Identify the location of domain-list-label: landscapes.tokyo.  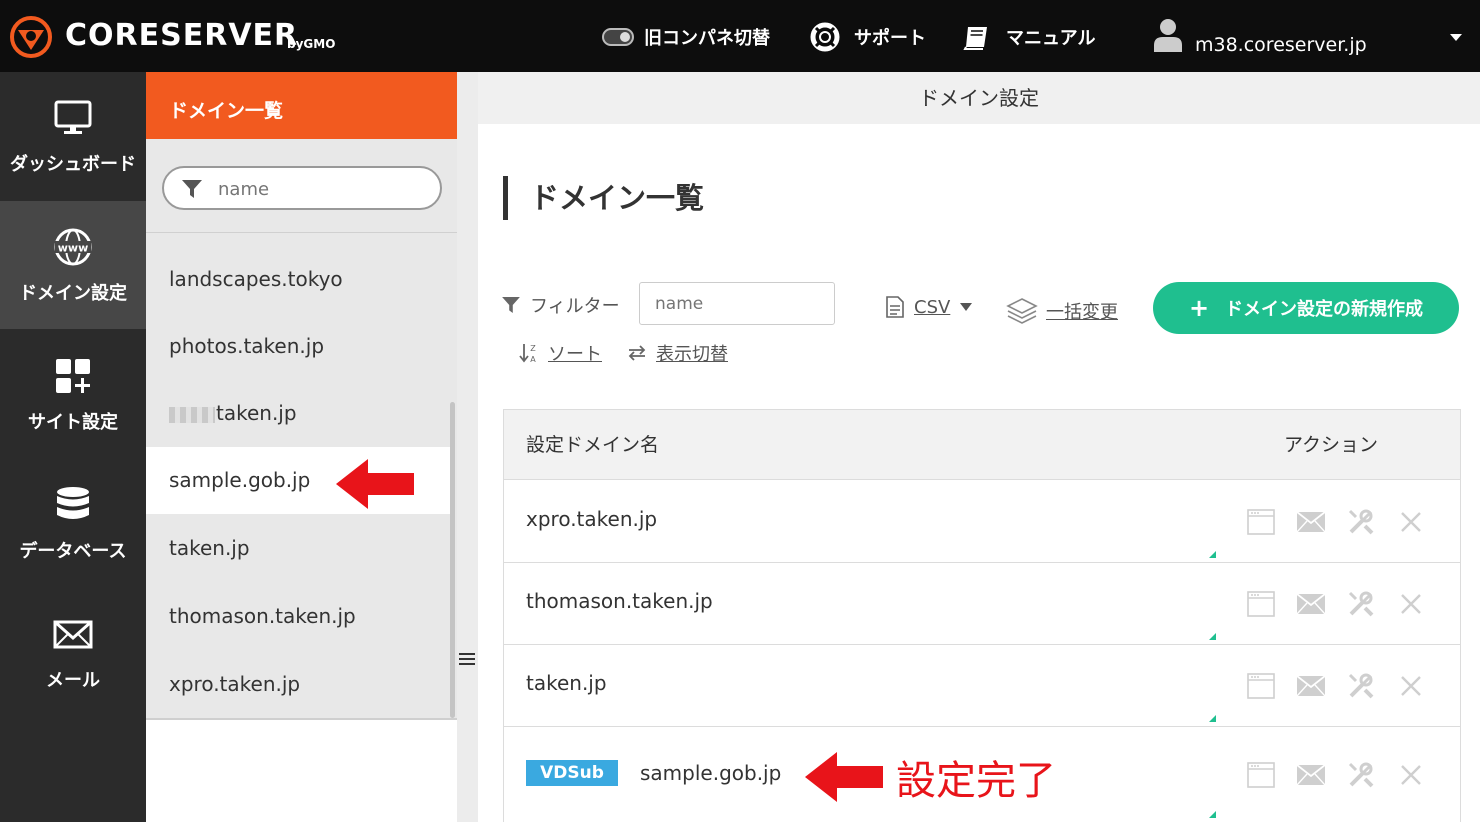
(256, 279).